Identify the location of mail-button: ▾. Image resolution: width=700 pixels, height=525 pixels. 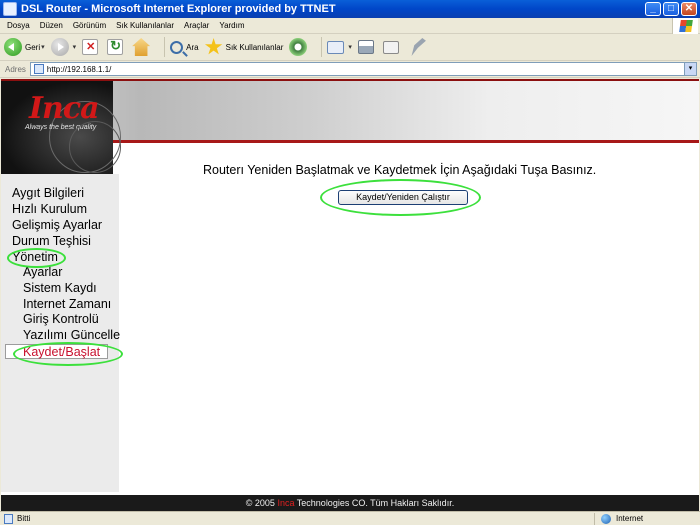
(339, 47).